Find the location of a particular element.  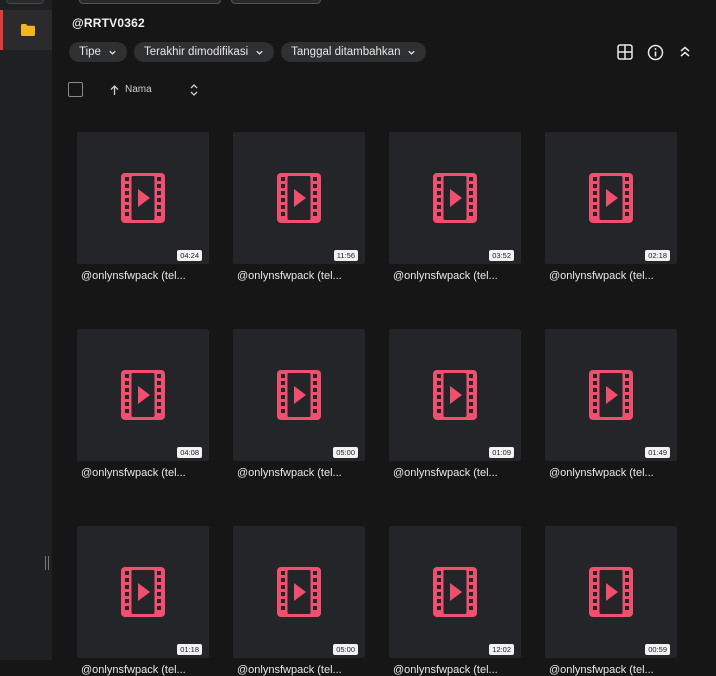

video-duration: 01:49 is located at coordinates (657, 452).